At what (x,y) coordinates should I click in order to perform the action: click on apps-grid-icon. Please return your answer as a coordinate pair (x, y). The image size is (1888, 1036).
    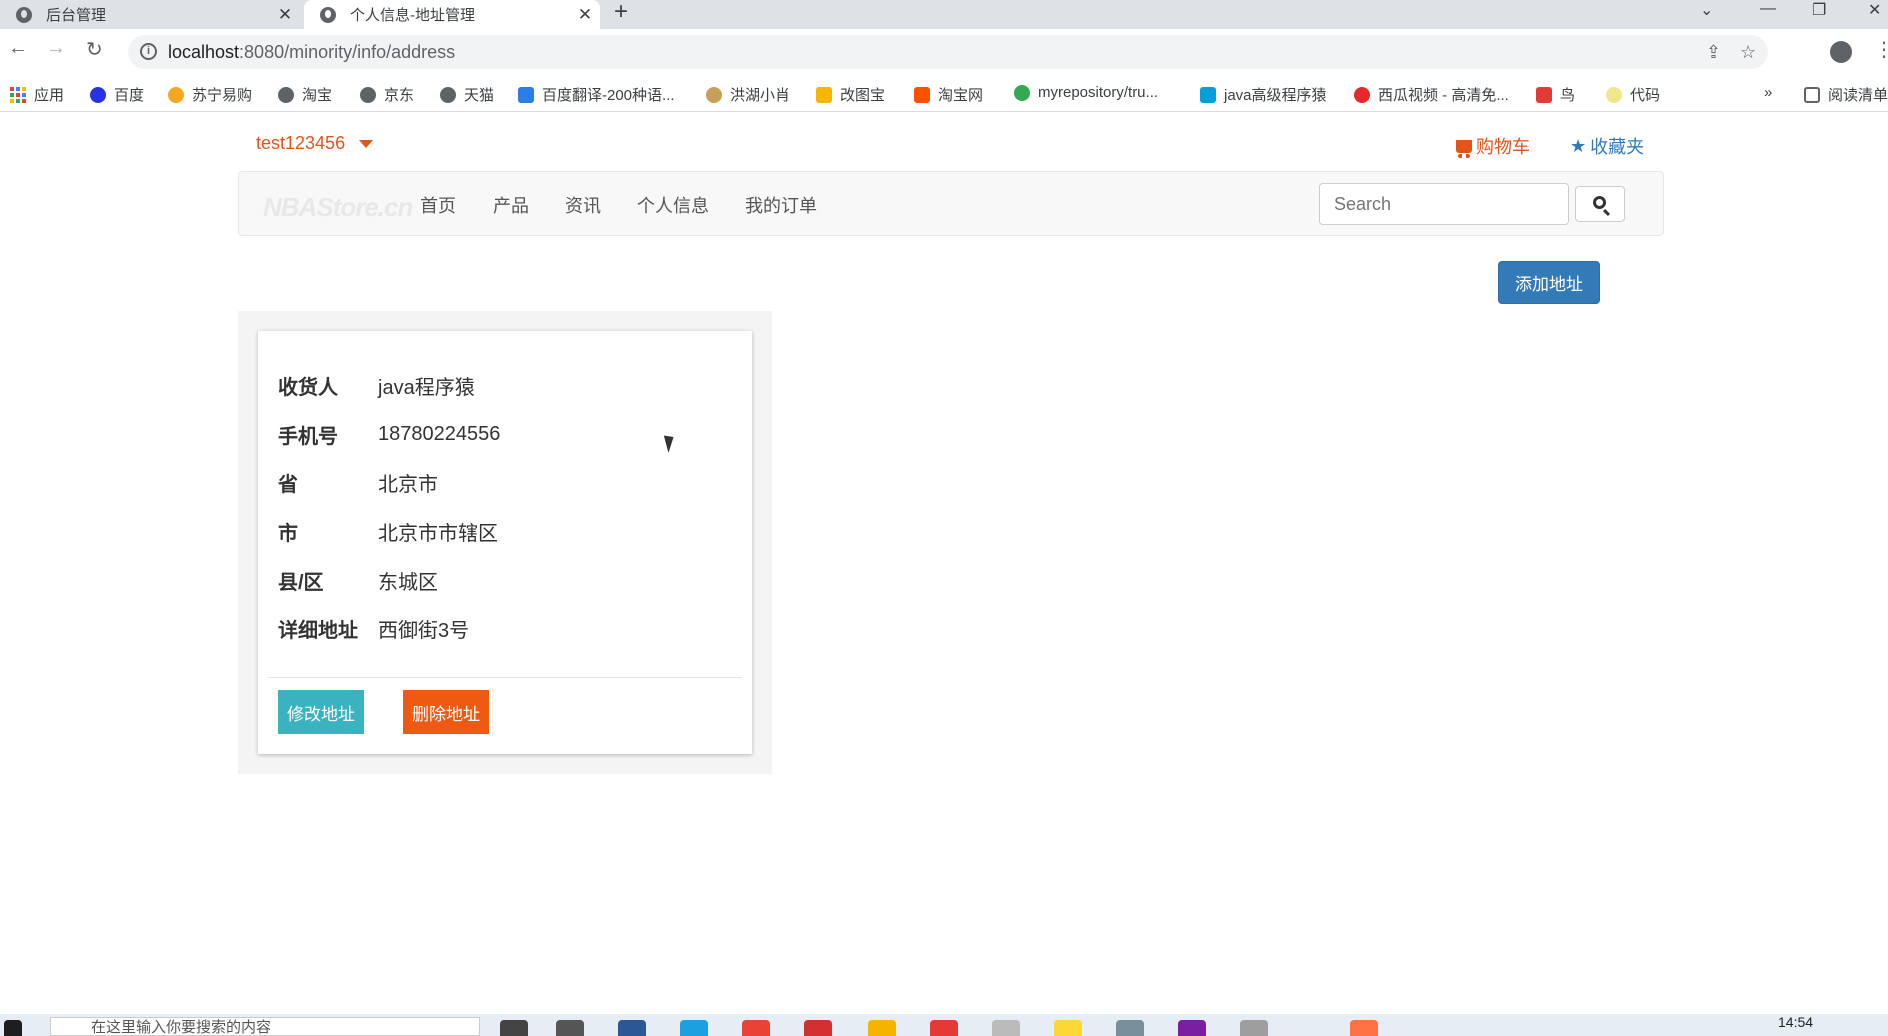
    Looking at the image, I should click on (18, 94).